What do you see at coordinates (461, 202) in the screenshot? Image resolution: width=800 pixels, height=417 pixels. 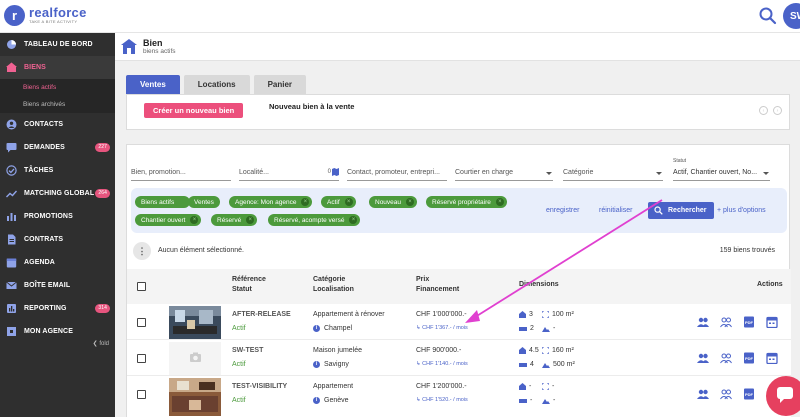 I see `chip-label: Réservé propriétaire` at bounding box center [461, 202].